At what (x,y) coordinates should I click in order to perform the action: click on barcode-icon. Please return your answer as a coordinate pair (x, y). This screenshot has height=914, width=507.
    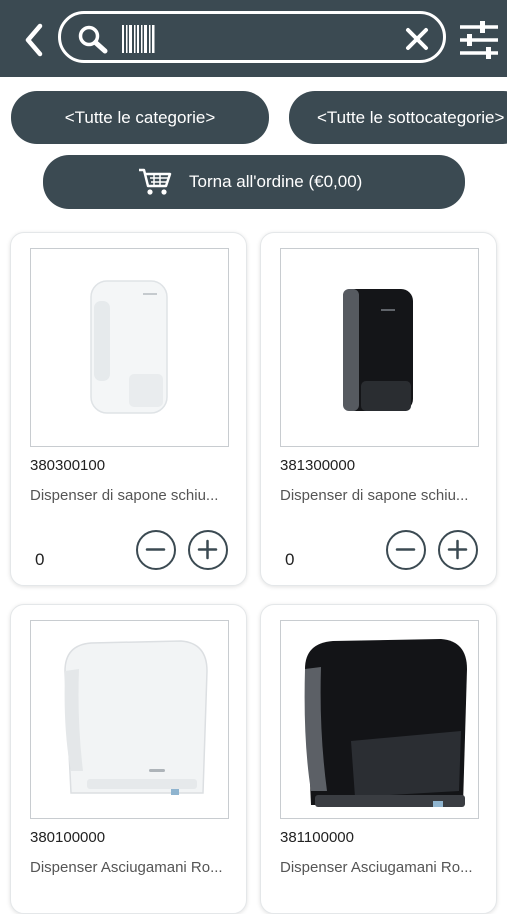
    Looking at the image, I should click on (139, 39).